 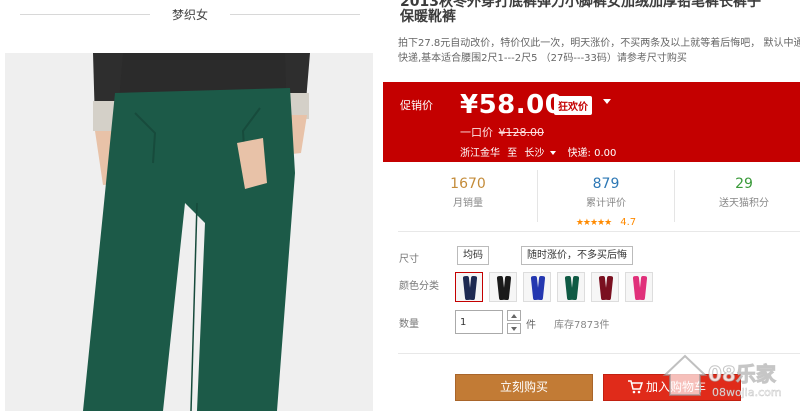 I want to click on site-watermark: 08乐家 08wojia.com, so click(x=730, y=370).